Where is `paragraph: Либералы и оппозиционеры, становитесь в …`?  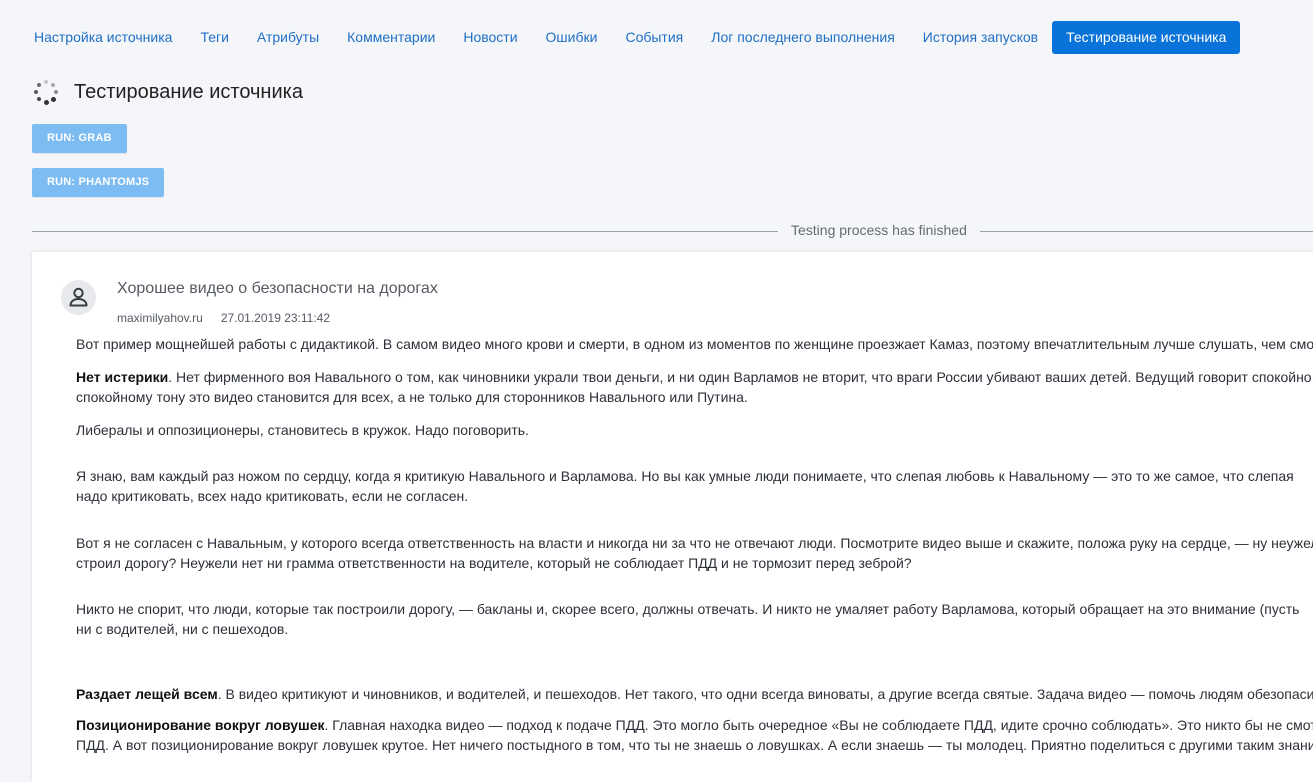 paragraph: Либералы и оппозиционеры, становитесь в … is located at coordinates (694, 430).